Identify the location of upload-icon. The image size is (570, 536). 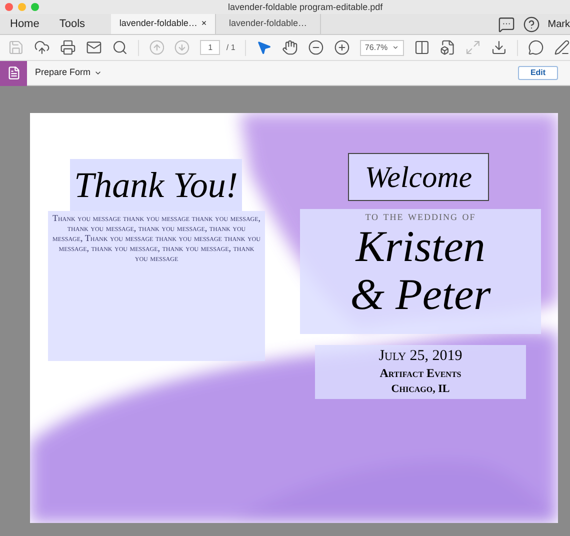
(42, 47).